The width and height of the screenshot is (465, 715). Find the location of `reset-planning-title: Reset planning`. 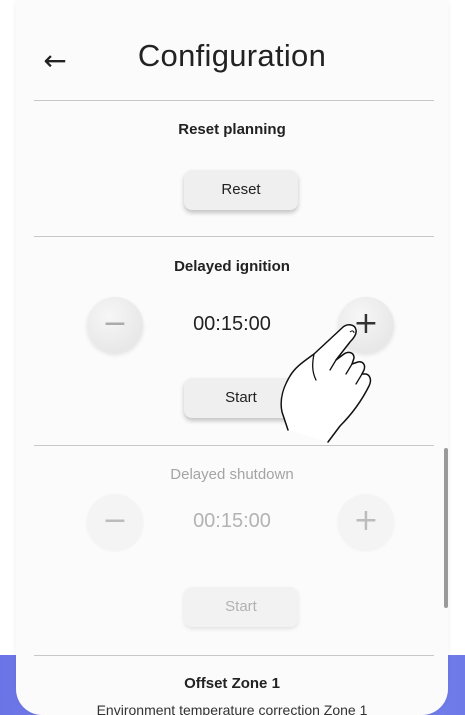

reset-planning-title: Reset planning is located at coordinates (232, 129).